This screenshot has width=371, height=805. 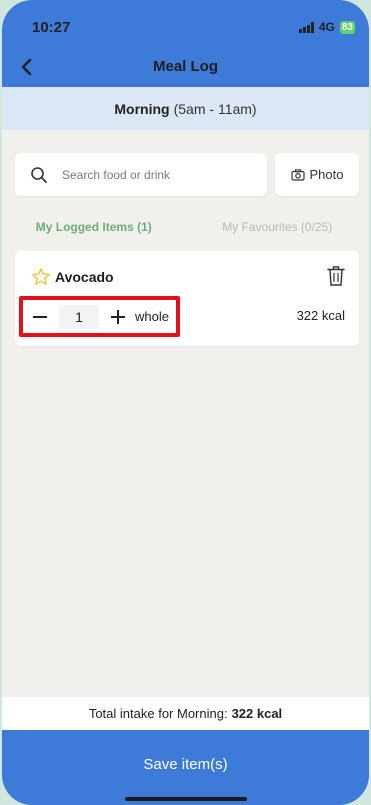 I want to click on meal-period-bar: Morning (5am - 11am), so click(x=185, y=108).